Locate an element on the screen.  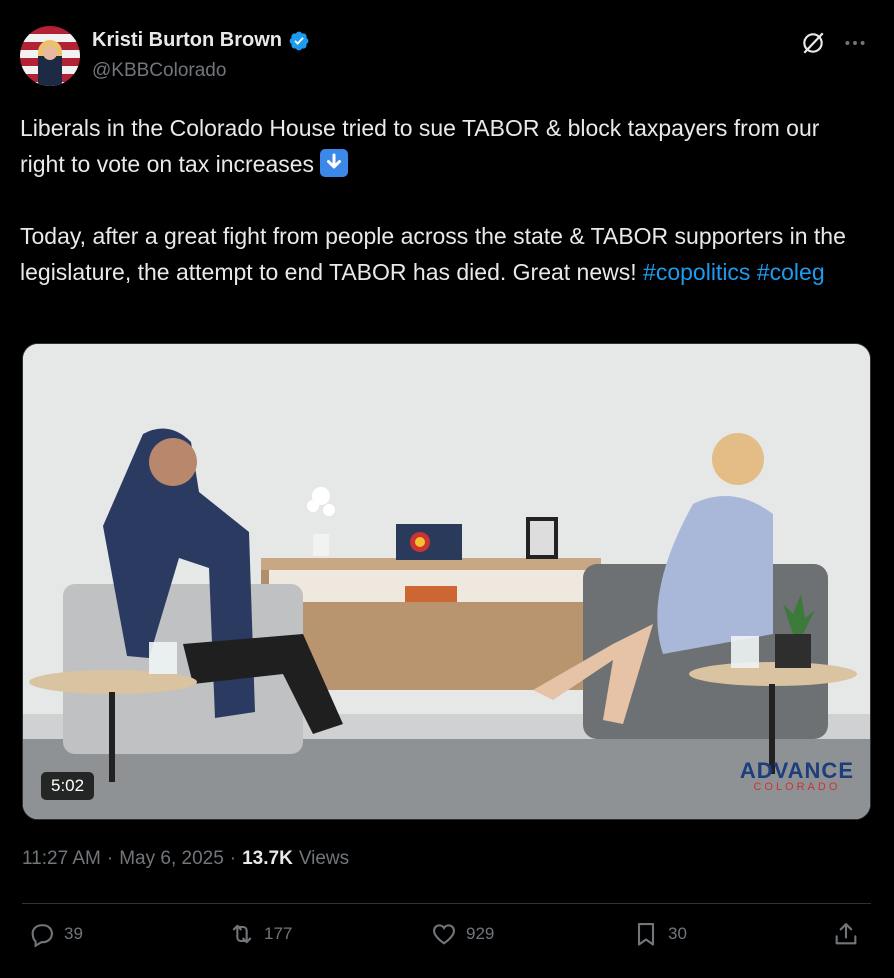
share-button is located at coordinates (846, 934).